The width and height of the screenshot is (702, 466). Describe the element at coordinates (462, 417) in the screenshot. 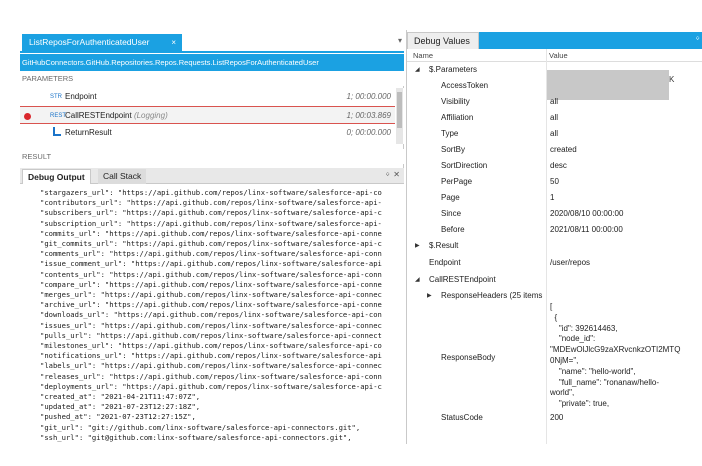

I see `node-label: StatusCode` at that location.